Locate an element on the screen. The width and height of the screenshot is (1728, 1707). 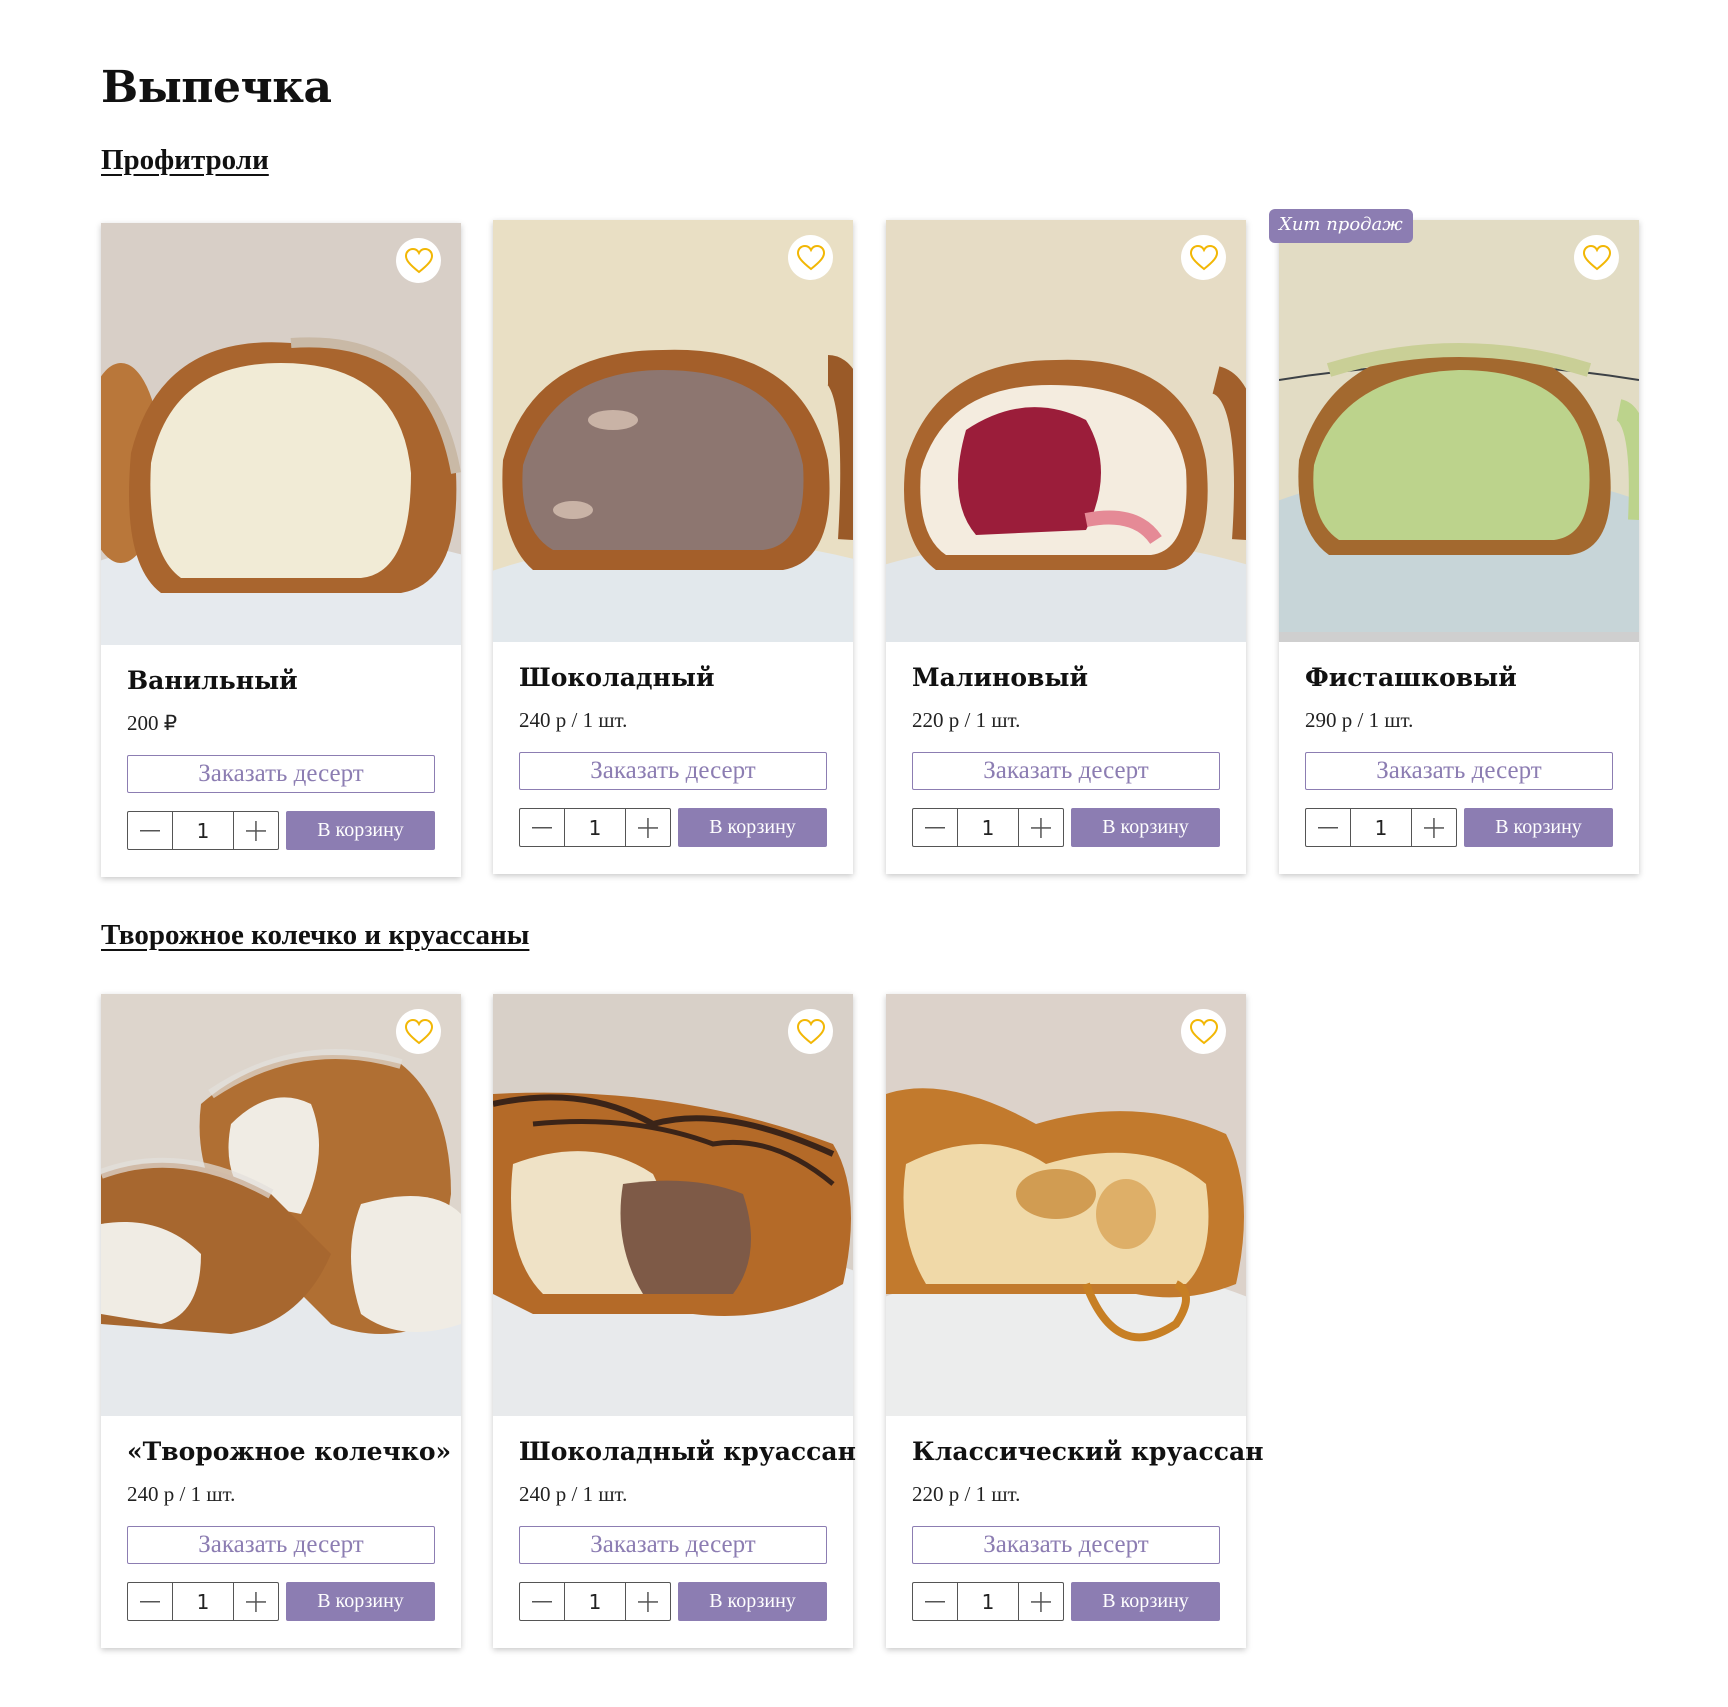
product-name: Малиновый is located at coordinates (1000, 677).